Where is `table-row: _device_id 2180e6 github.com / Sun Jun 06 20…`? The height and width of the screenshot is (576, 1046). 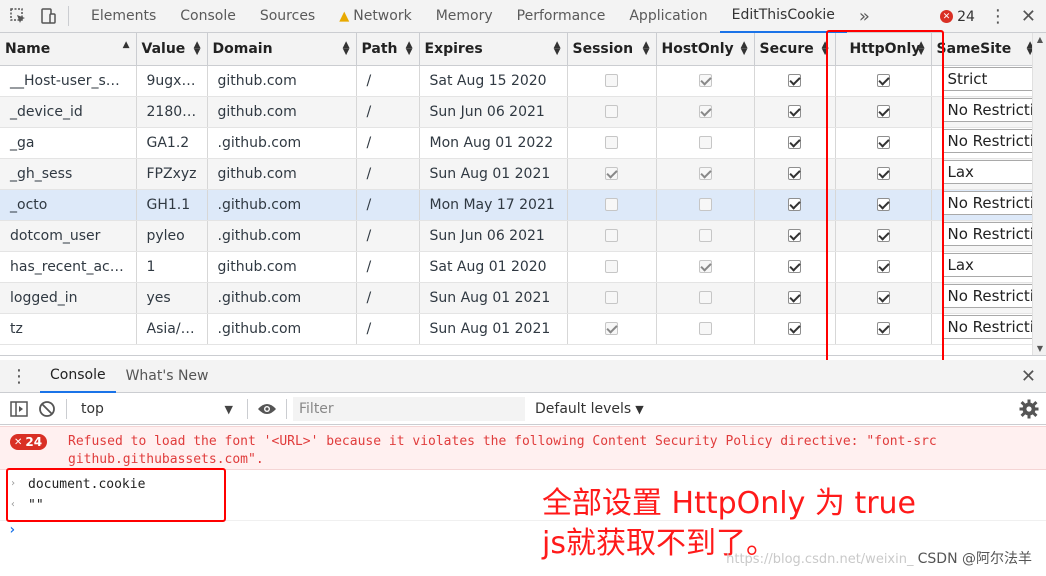
table-row: _device_id 2180e6 github.com / Sun Jun 06 20… is located at coordinates (520, 112).